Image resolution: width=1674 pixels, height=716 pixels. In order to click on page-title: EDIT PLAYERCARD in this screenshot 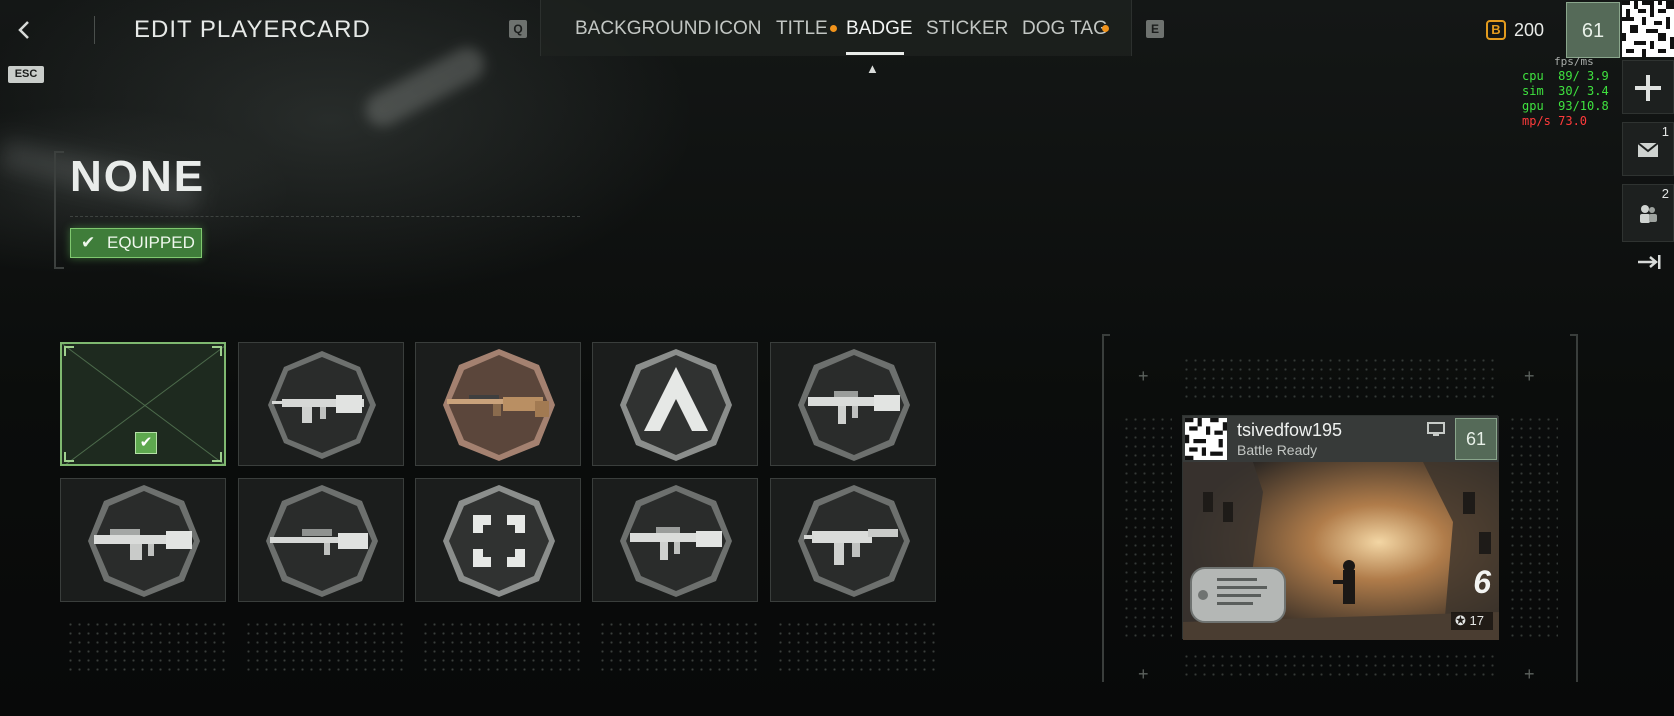, I will do `click(252, 29)`.